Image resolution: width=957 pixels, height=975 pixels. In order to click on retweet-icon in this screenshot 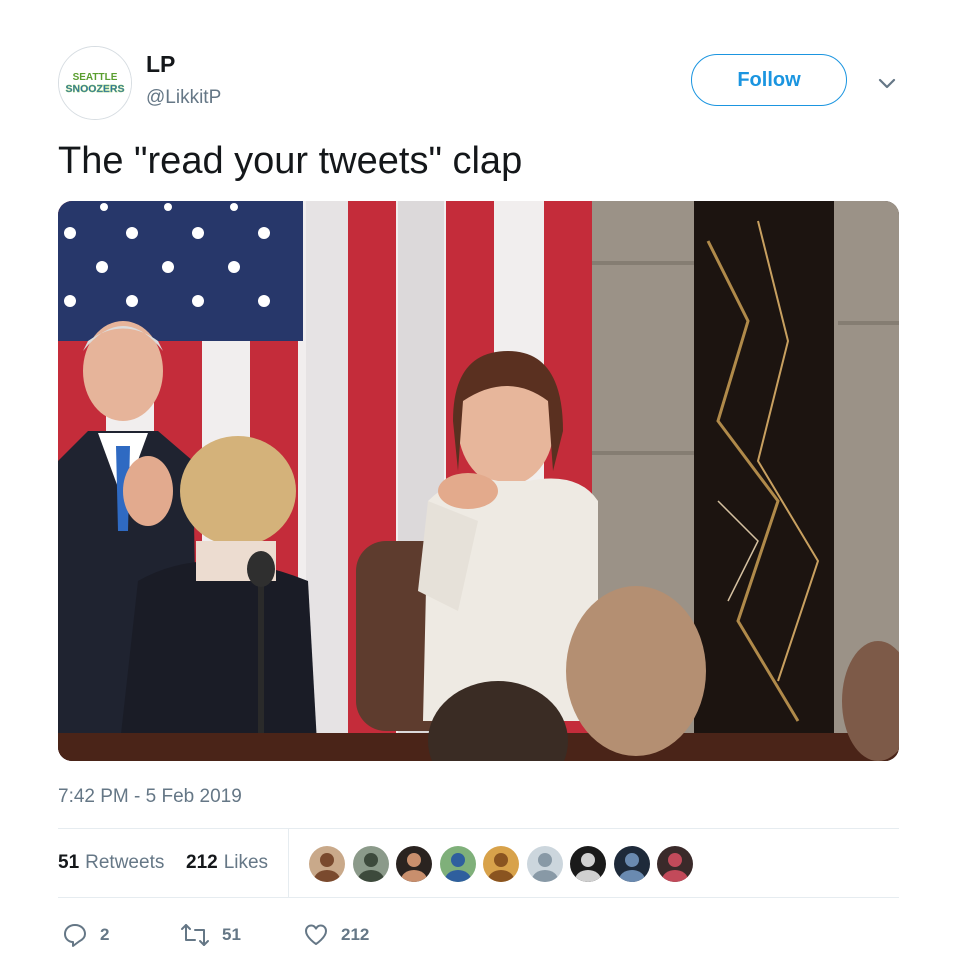, I will do `click(195, 935)`.